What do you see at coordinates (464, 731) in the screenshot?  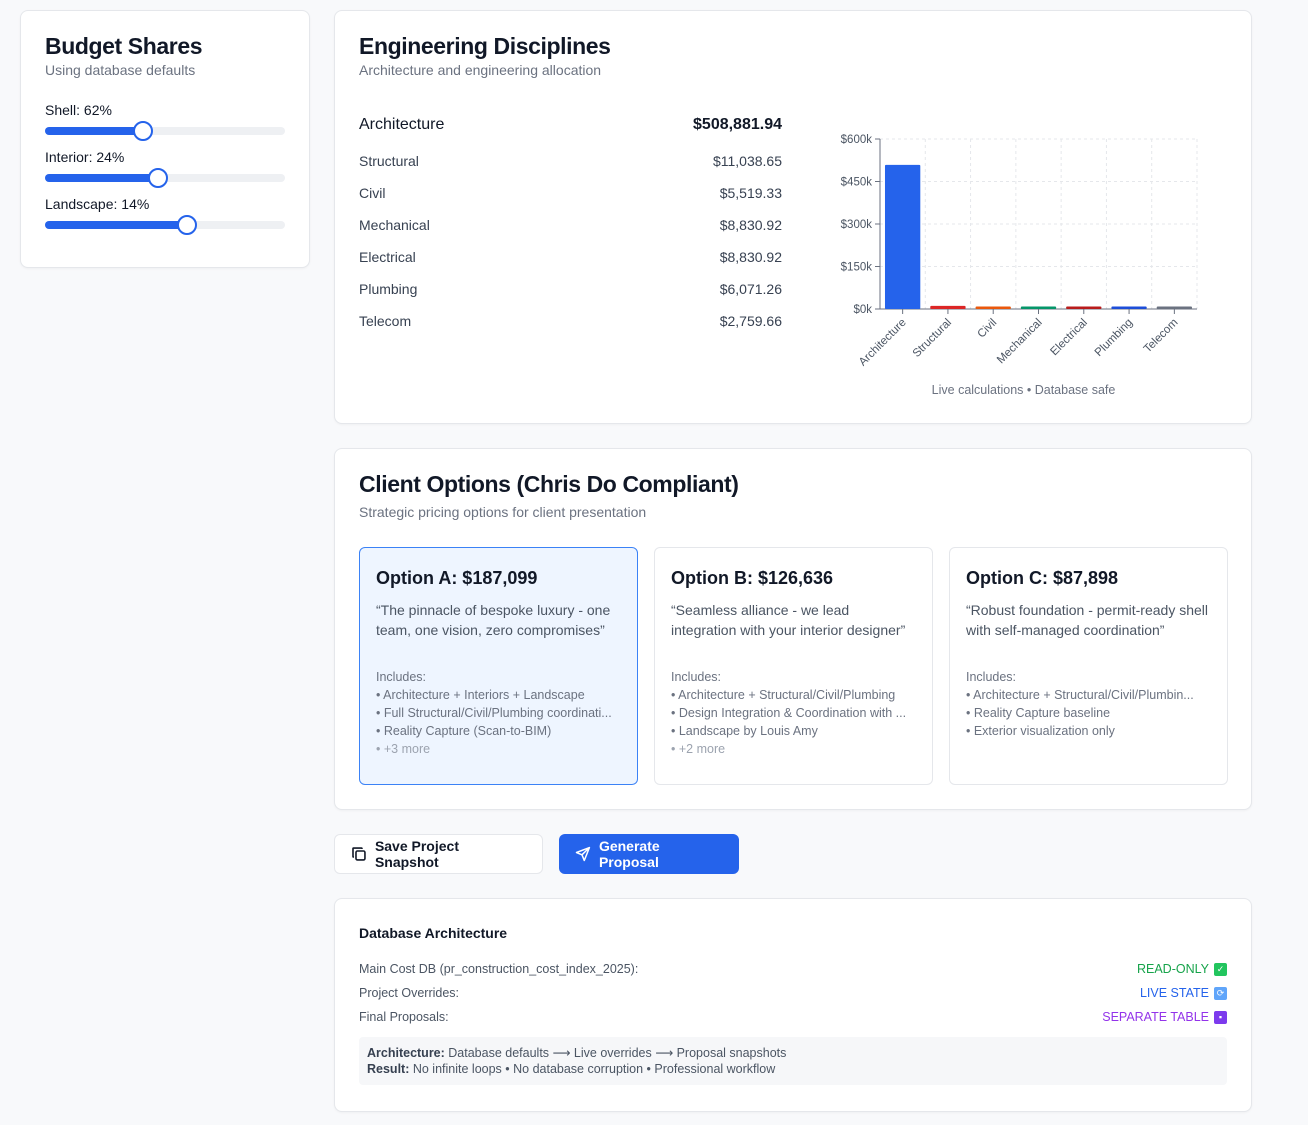 I see `option-include-item: • Reality Capture (Scan-to-BIM)` at bounding box center [464, 731].